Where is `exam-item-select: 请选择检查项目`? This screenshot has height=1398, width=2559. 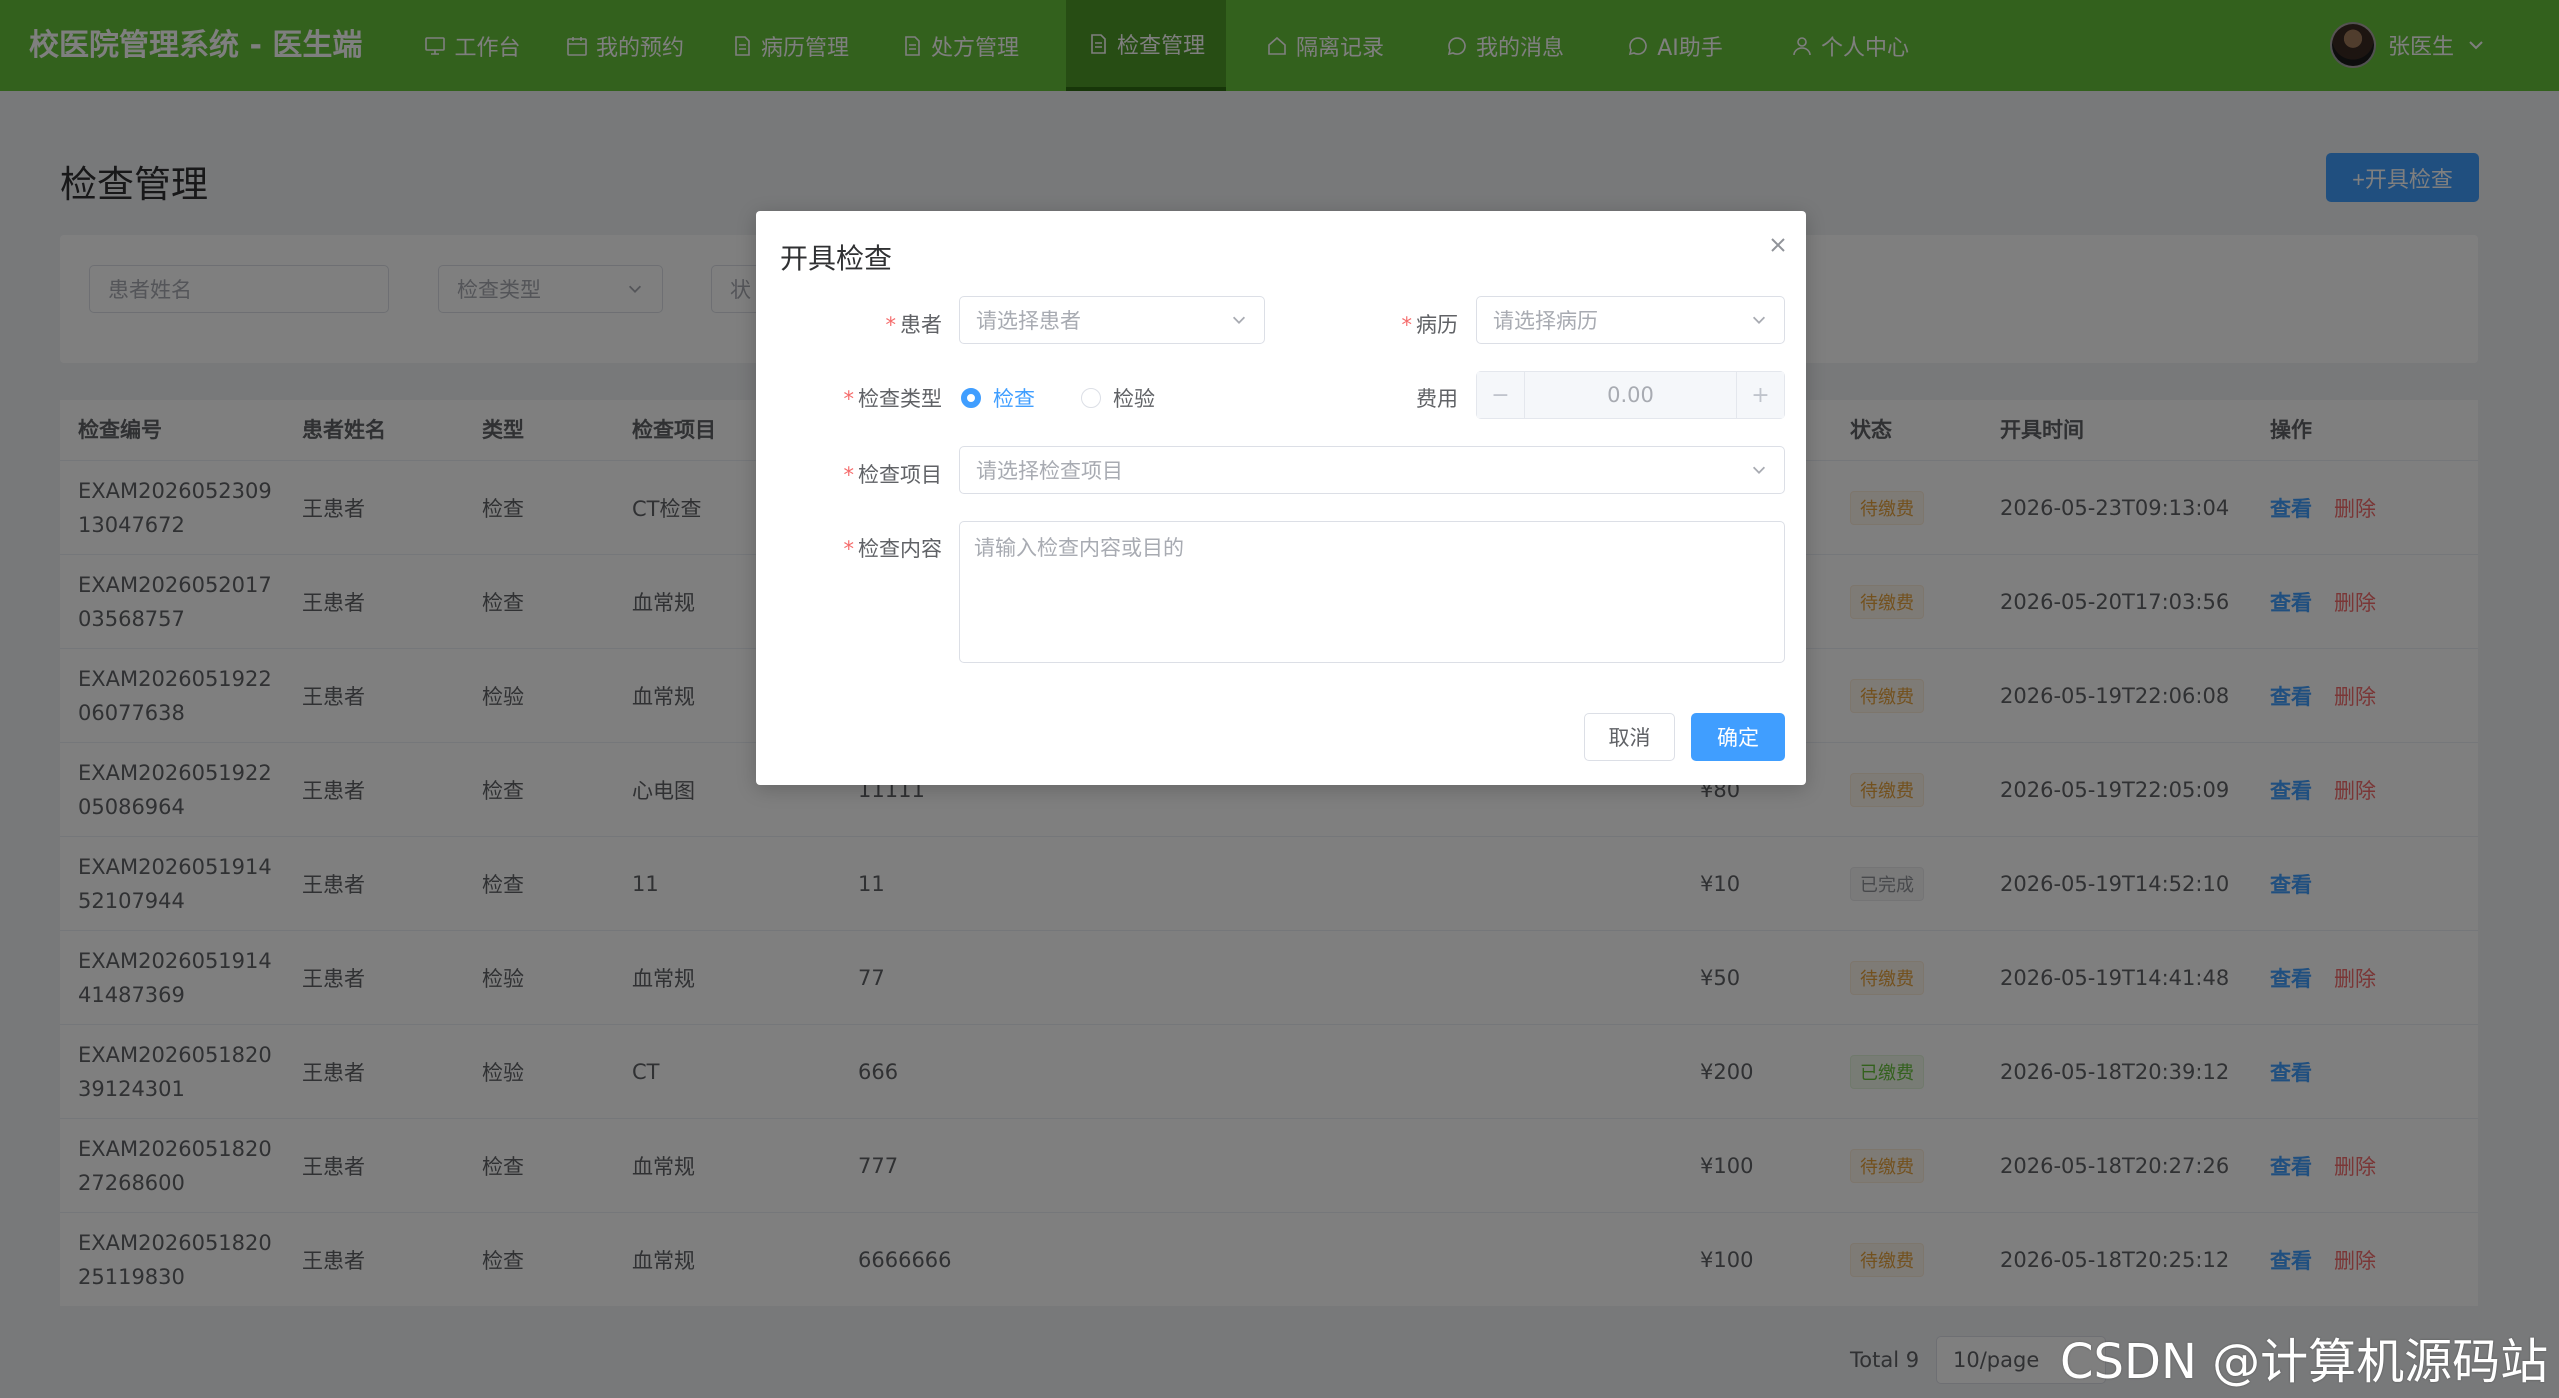
exam-item-select: 请选择检查项目 is located at coordinates (1372, 470).